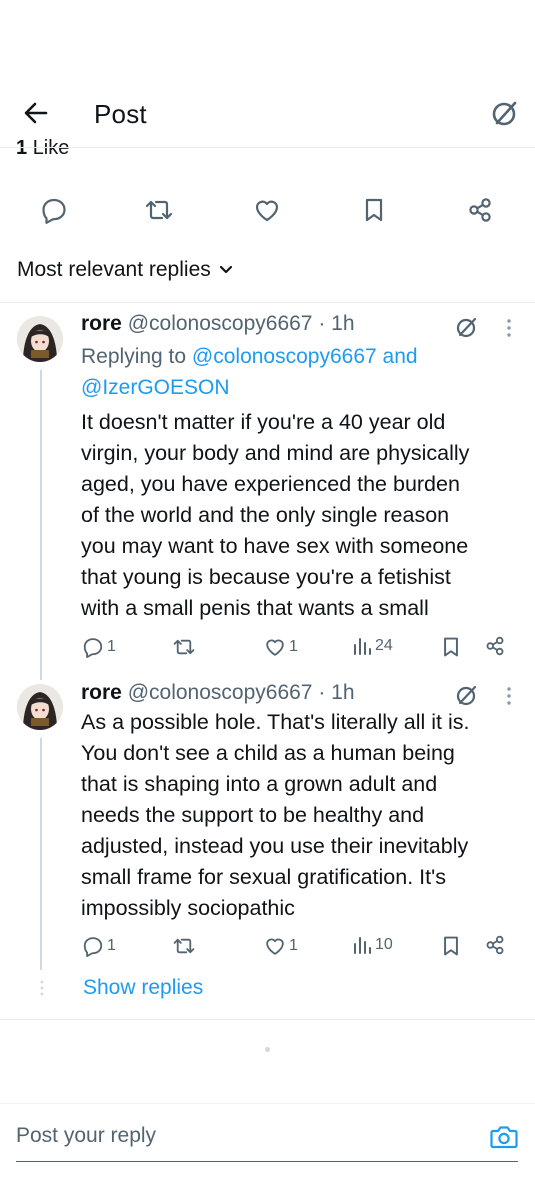 The height and width of the screenshot is (1200, 535). Describe the element at coordinates (267, 1161) in the screenshot. I see `reply-input-underline` at that location.